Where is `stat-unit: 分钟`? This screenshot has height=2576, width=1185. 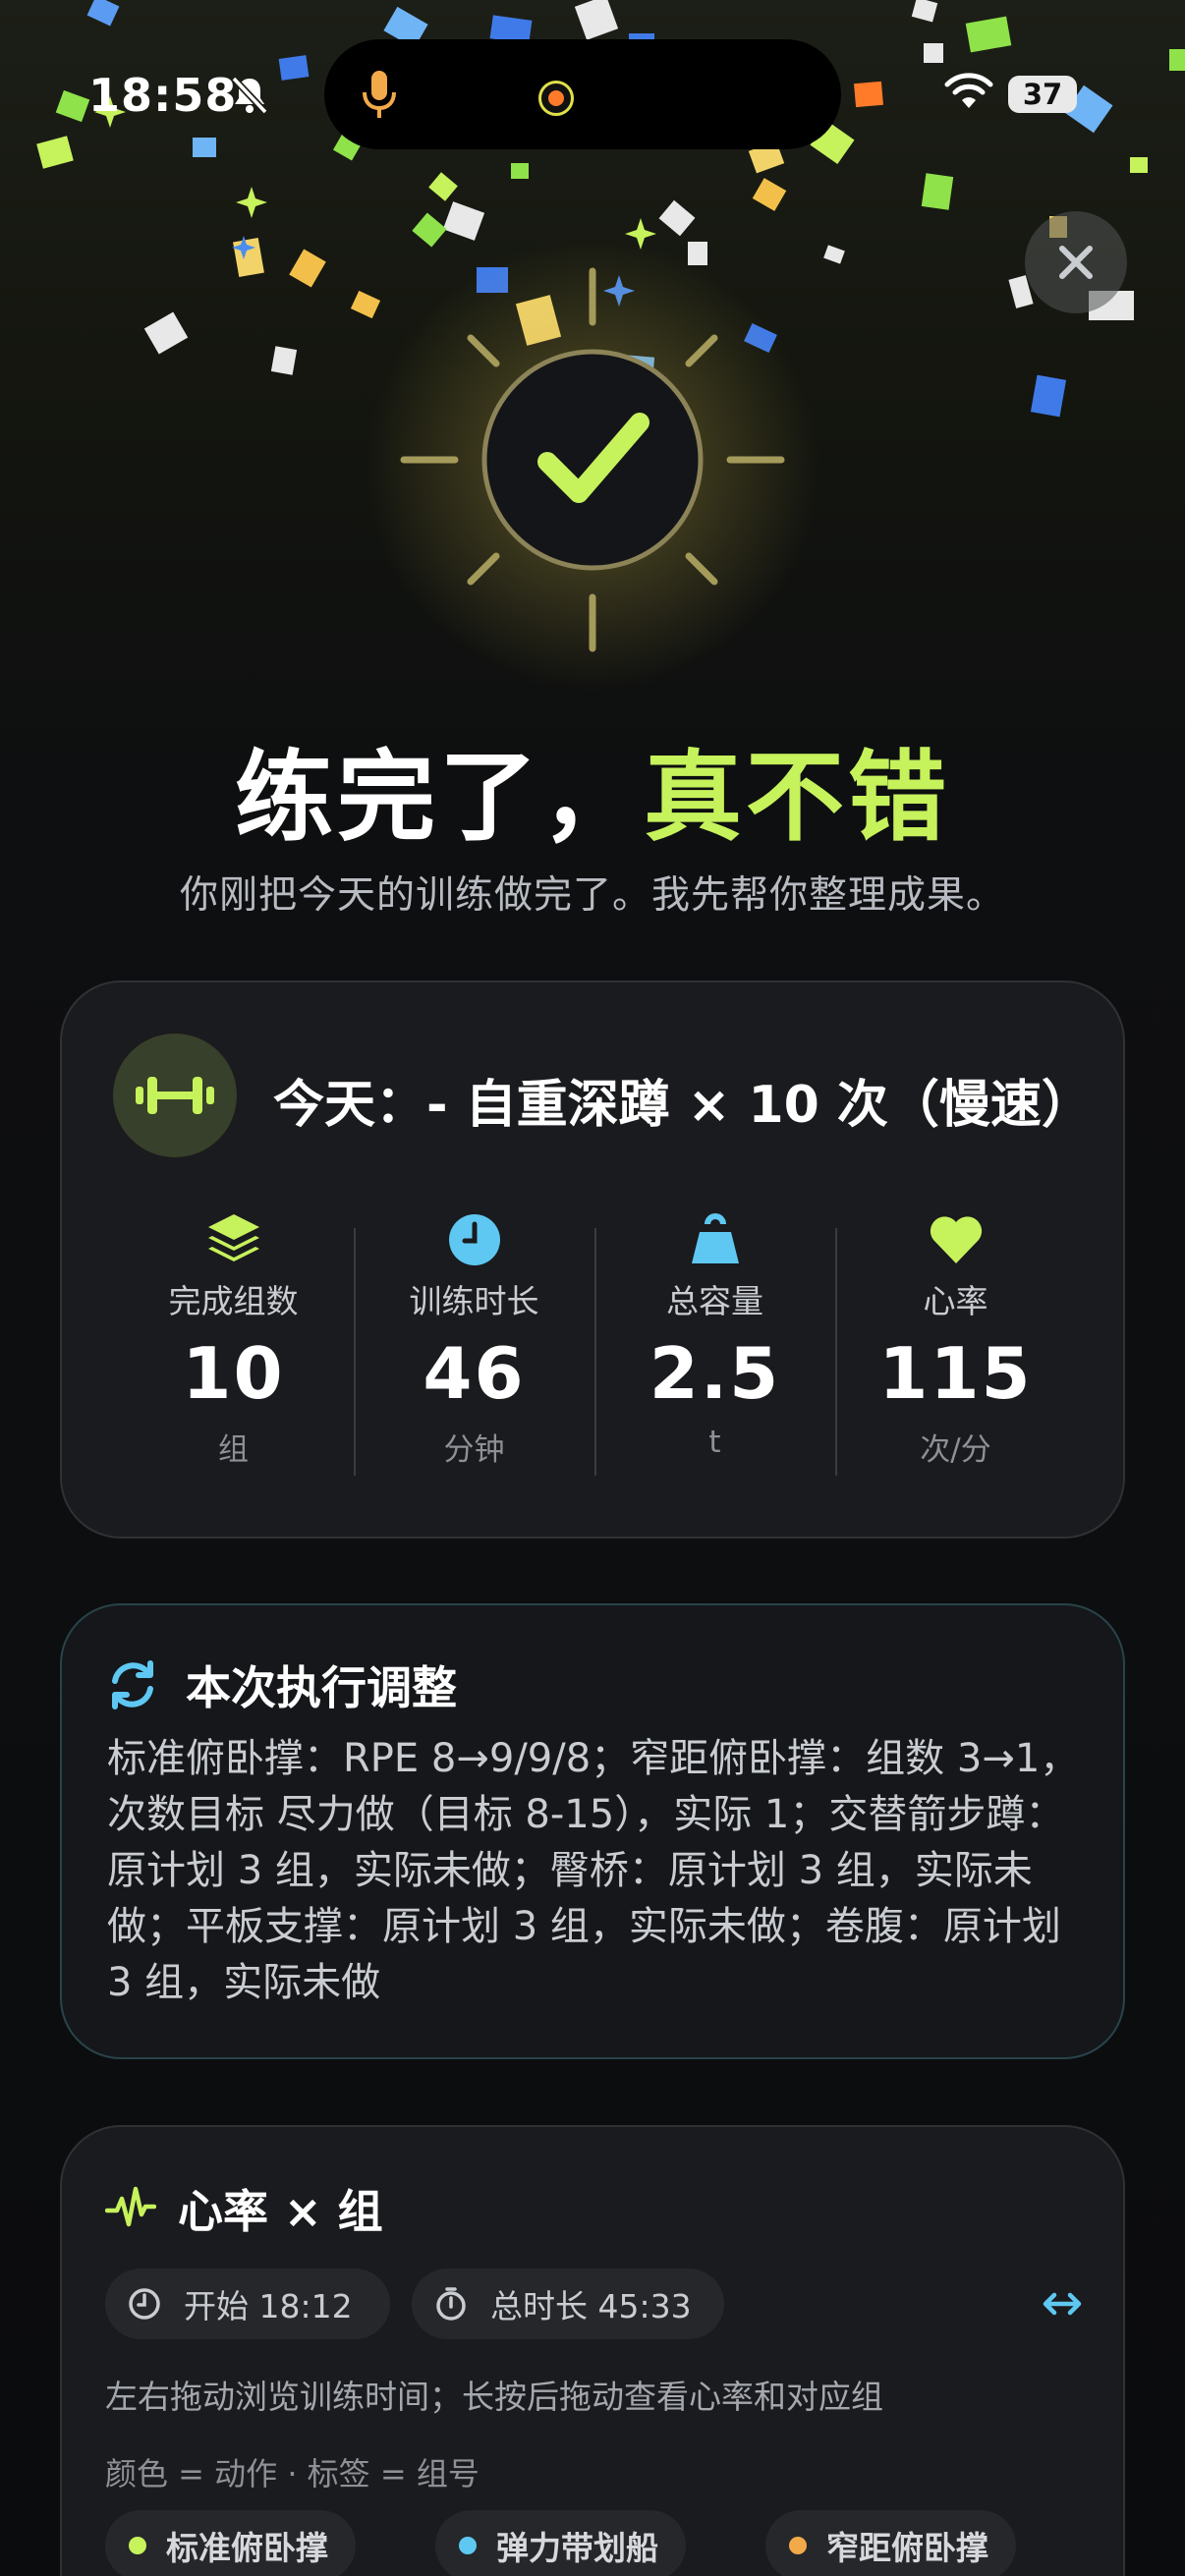
stat-unit: 分钟 is located at coordinates (474, 1450).